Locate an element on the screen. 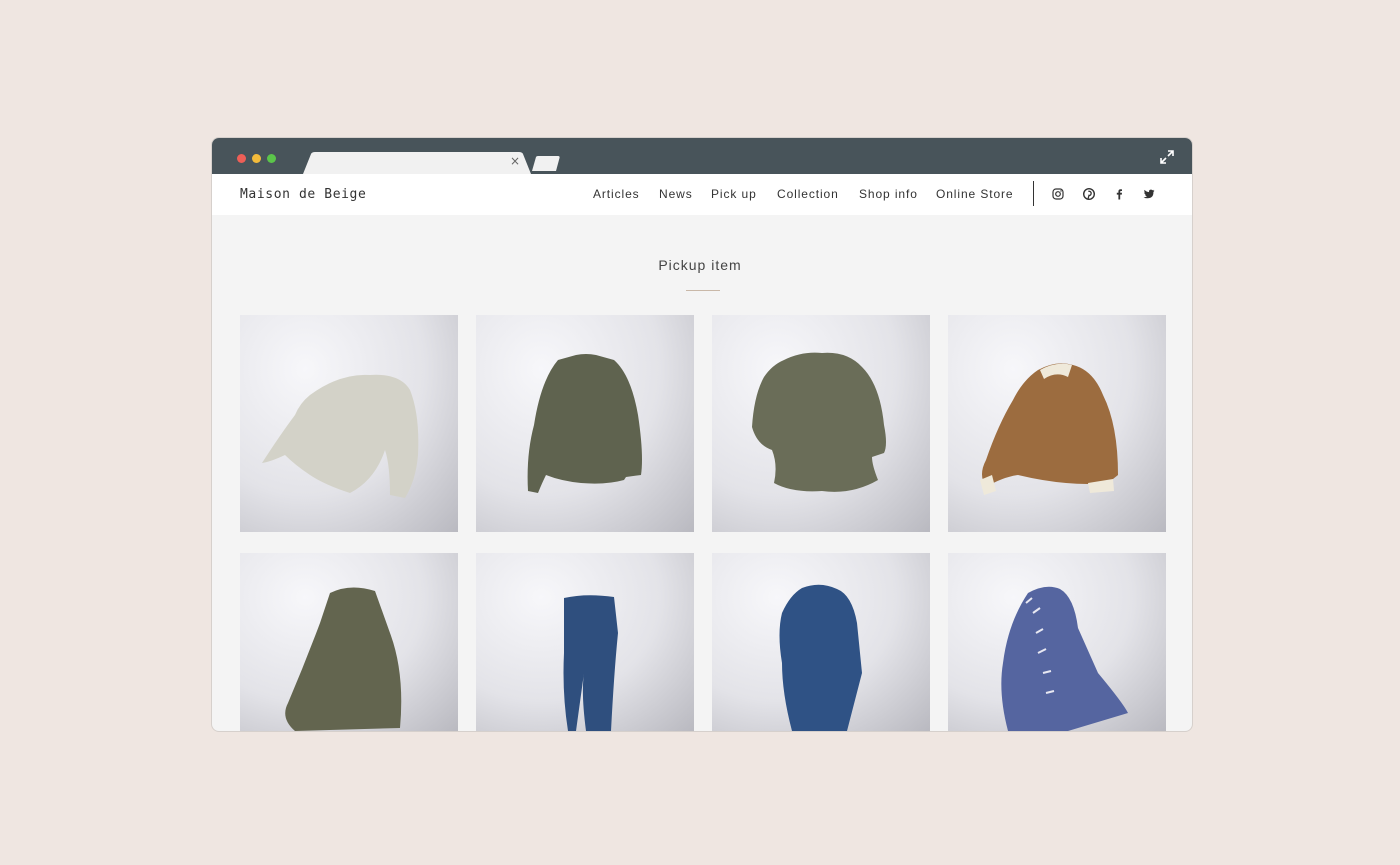 This screenshot has height=865, width=1400. blouse-image is located at coordinates (819, 422).